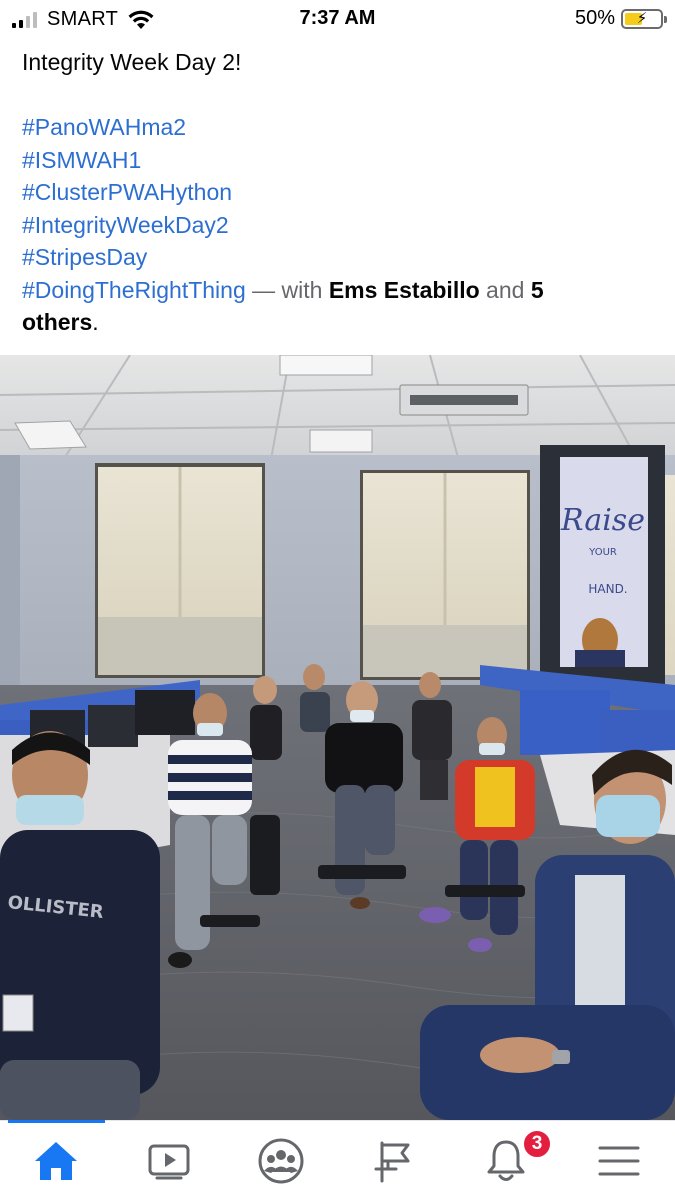  I want to click on home-icon, so click(56, 1160).